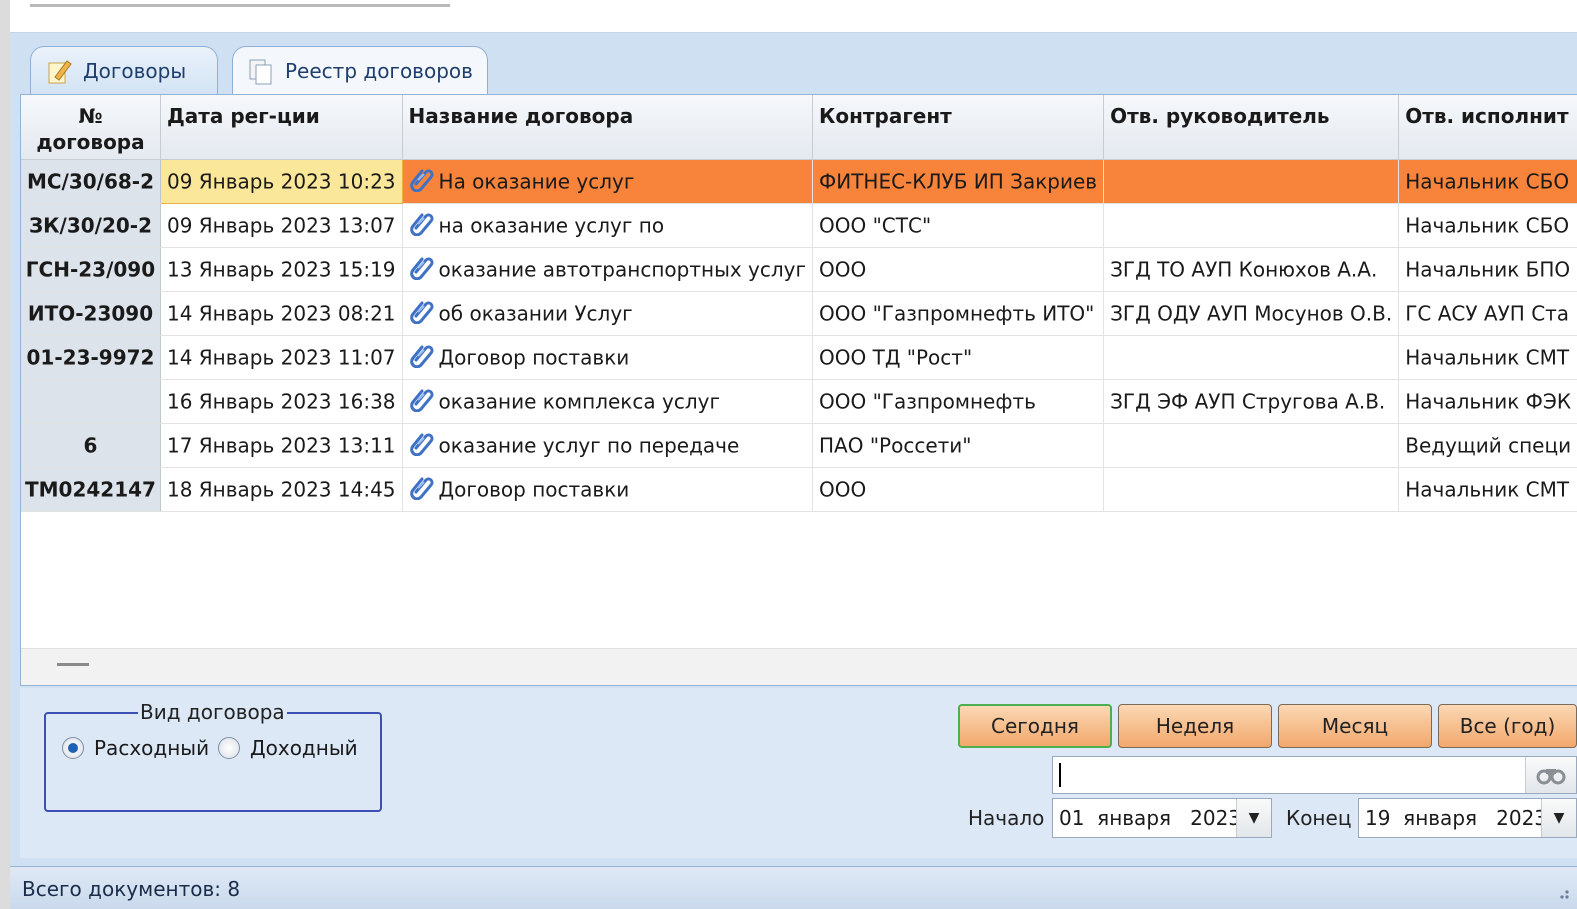 The height and width of the screenshot is (909, 1577). I want to click on column-header-name: Название договора, so click(608, 127).